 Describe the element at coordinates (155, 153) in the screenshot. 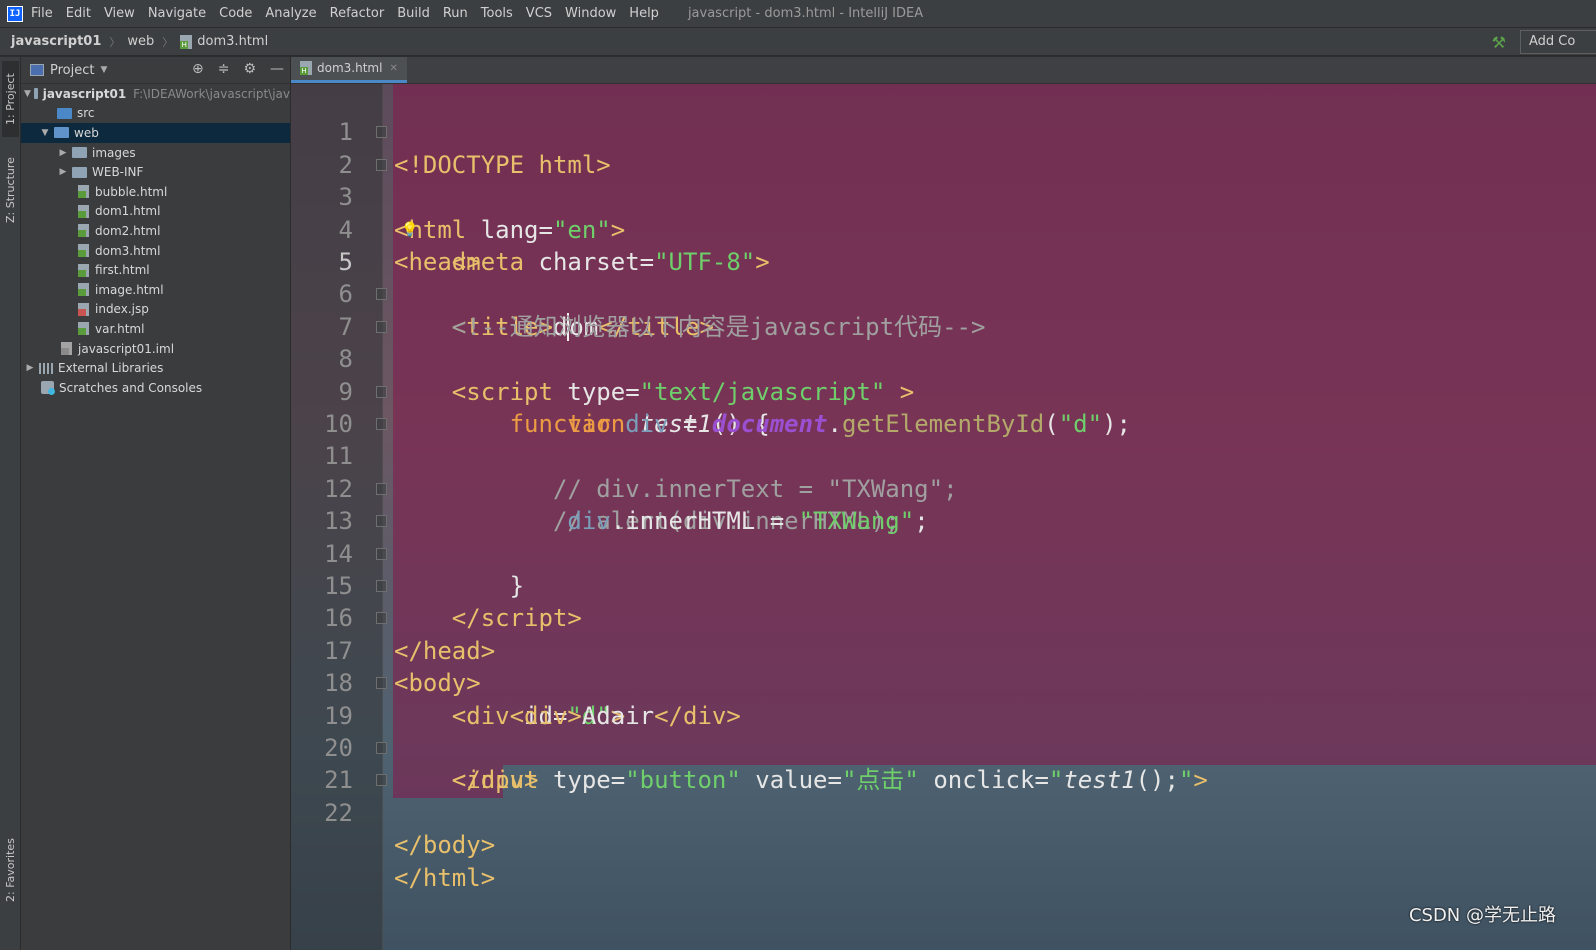

I see `tree-item-images: ▶ images` at that location.